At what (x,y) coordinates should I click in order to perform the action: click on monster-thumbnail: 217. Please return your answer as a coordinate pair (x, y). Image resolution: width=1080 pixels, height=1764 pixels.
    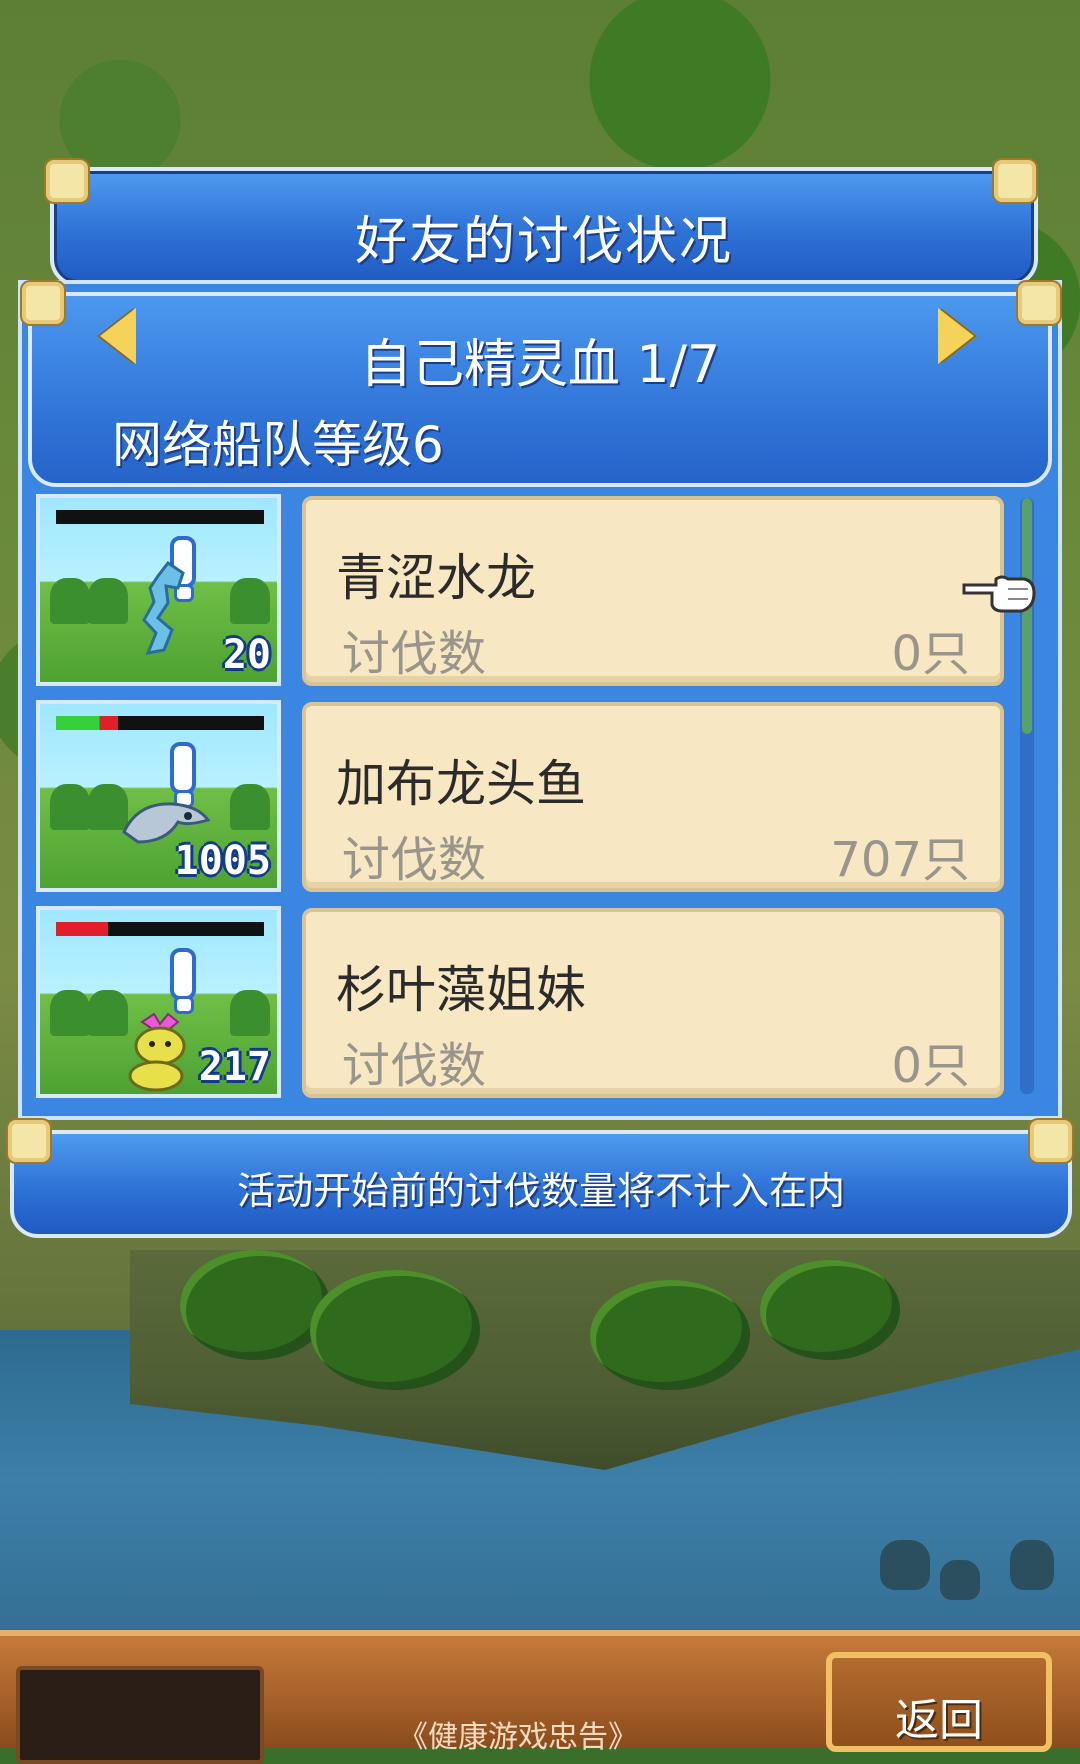
    Looking at the image, I should click on (158, 1002).